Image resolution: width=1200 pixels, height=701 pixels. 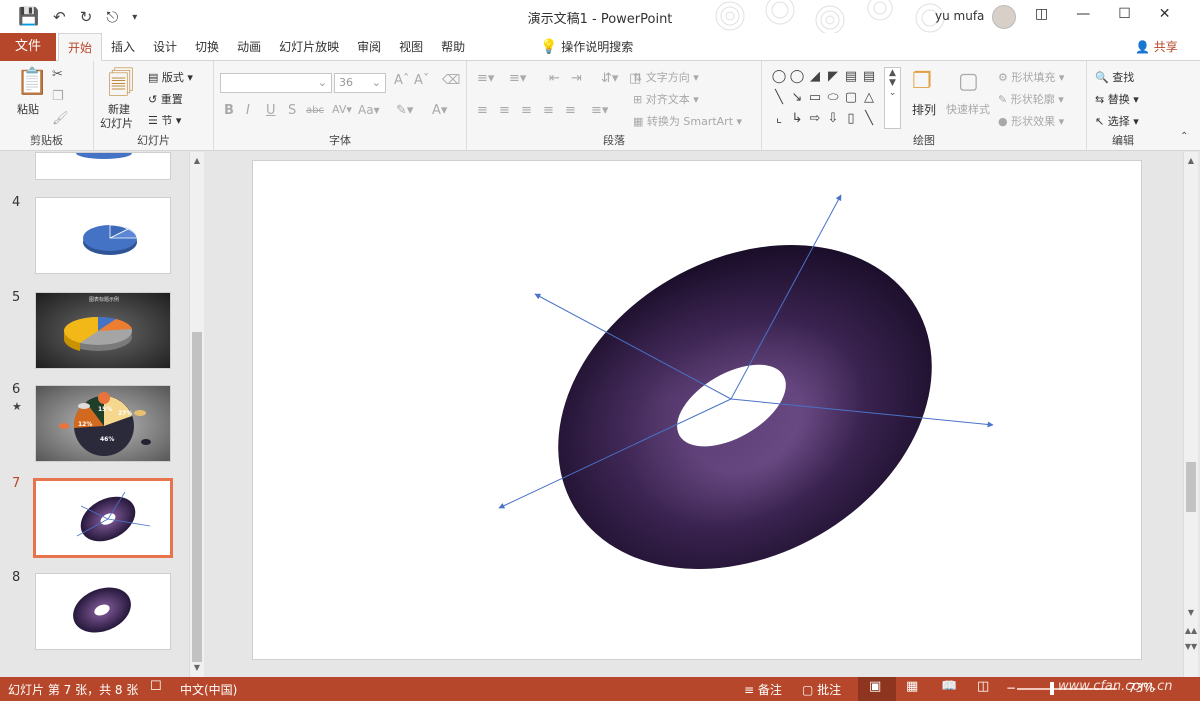 What do you see at coordinates (833, 100) in the screenshot?
I see `oval-icon: ⬭` at bounding box center [833, 100].